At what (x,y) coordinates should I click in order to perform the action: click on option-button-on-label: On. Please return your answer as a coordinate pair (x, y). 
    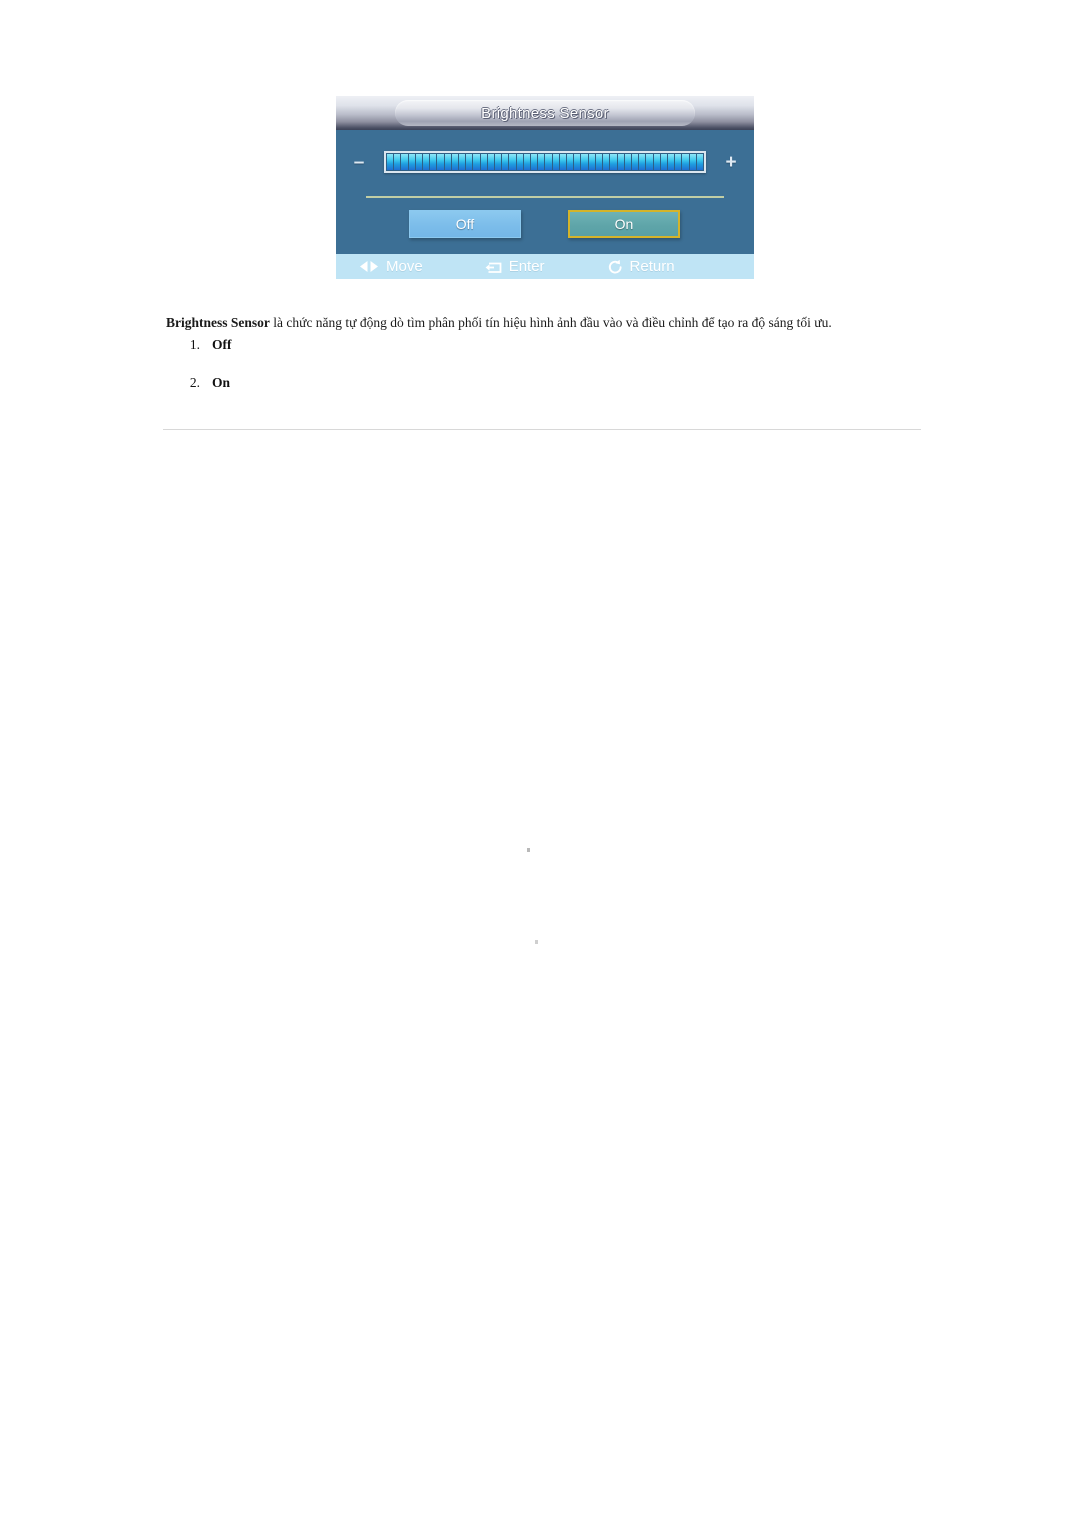
    Looking at the image, I should click on (624, 224).